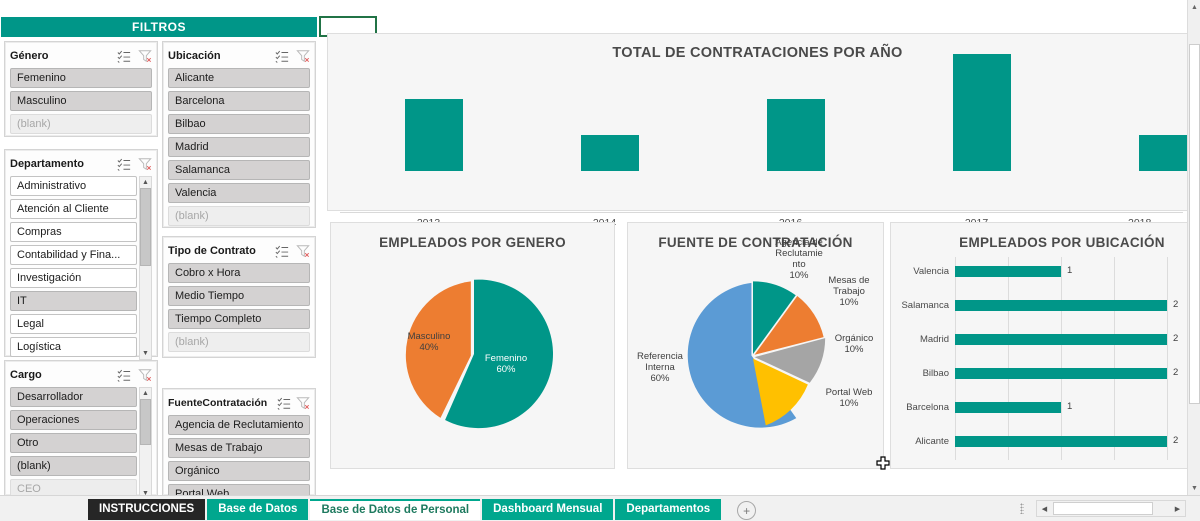 This screenshot has height=521, width=1200. Describe the element at coordinates (239, 124) in the screenshot. I see `slicer-item: Bilbao` at that location.